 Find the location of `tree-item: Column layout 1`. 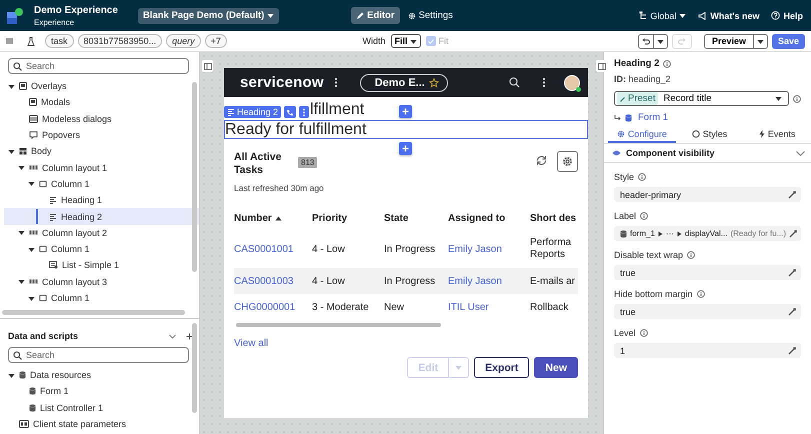

tree-item: Column layout 1 is located at coordinates (101, 167).